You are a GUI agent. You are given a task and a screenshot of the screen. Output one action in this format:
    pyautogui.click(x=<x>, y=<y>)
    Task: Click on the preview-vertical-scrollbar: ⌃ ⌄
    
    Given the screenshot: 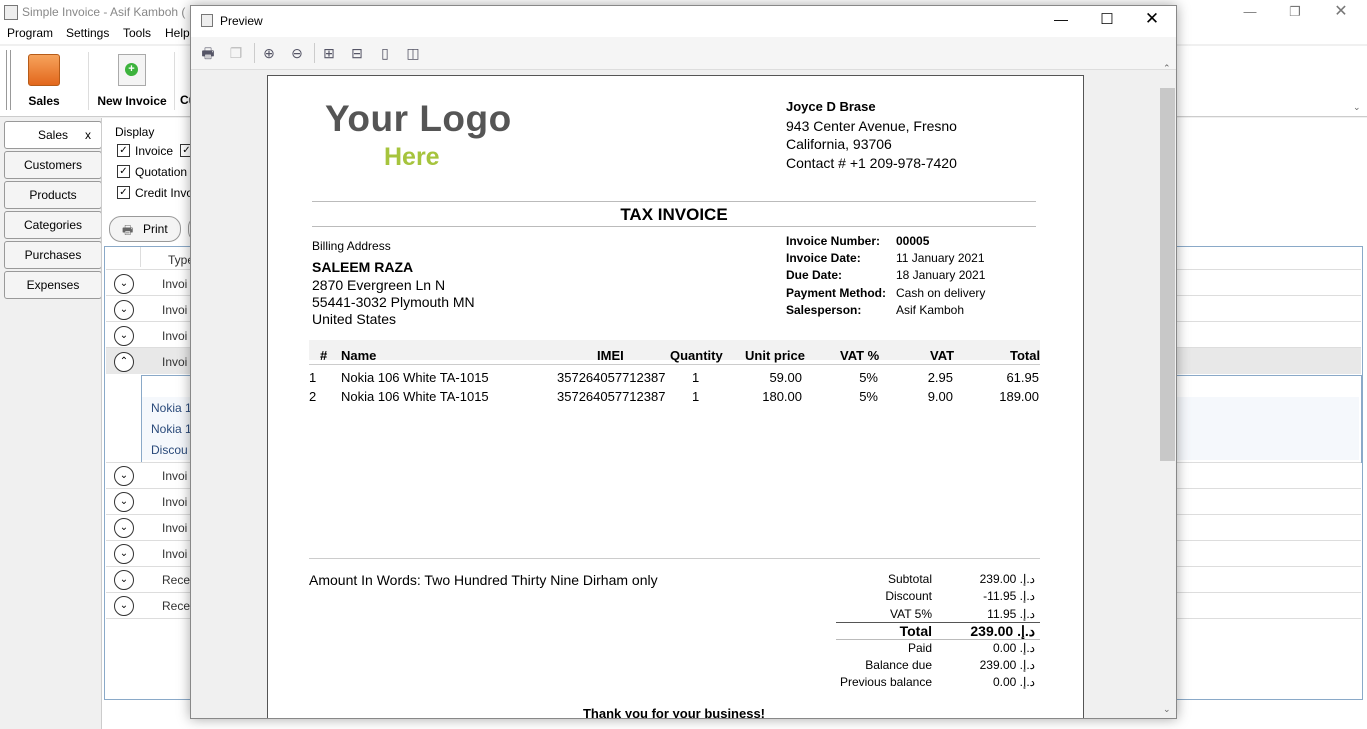 What is the action you would take?
    pyautogui.click(x=1167, y=390)
    